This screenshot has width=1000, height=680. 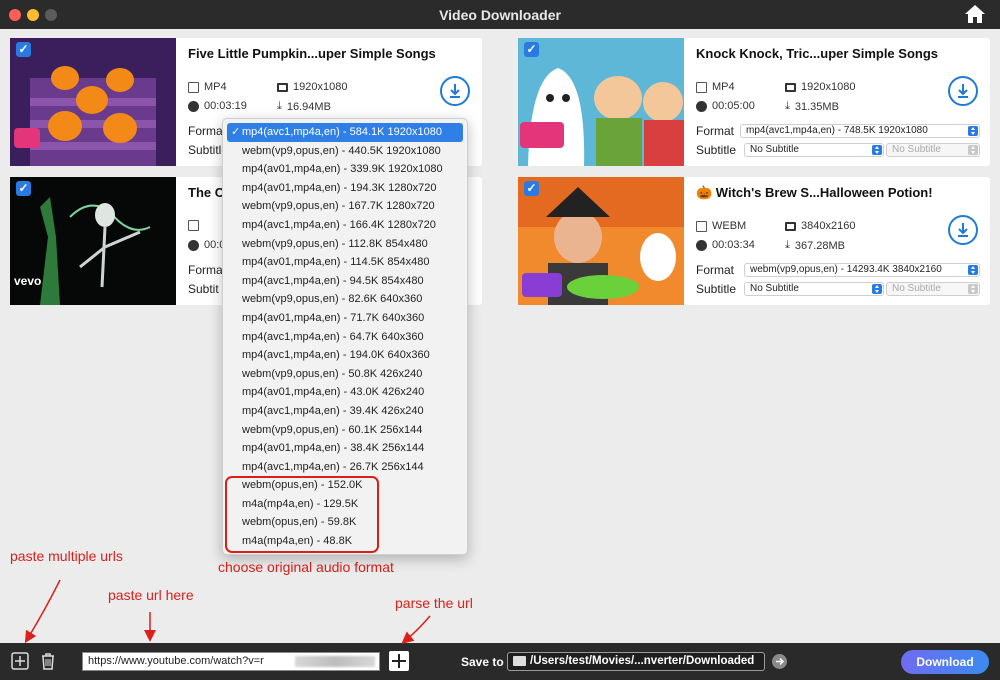 I want to click on format-option: mp4(av01,mp4a,en) - 71.7K 640x360, so click(x=345, y=318).